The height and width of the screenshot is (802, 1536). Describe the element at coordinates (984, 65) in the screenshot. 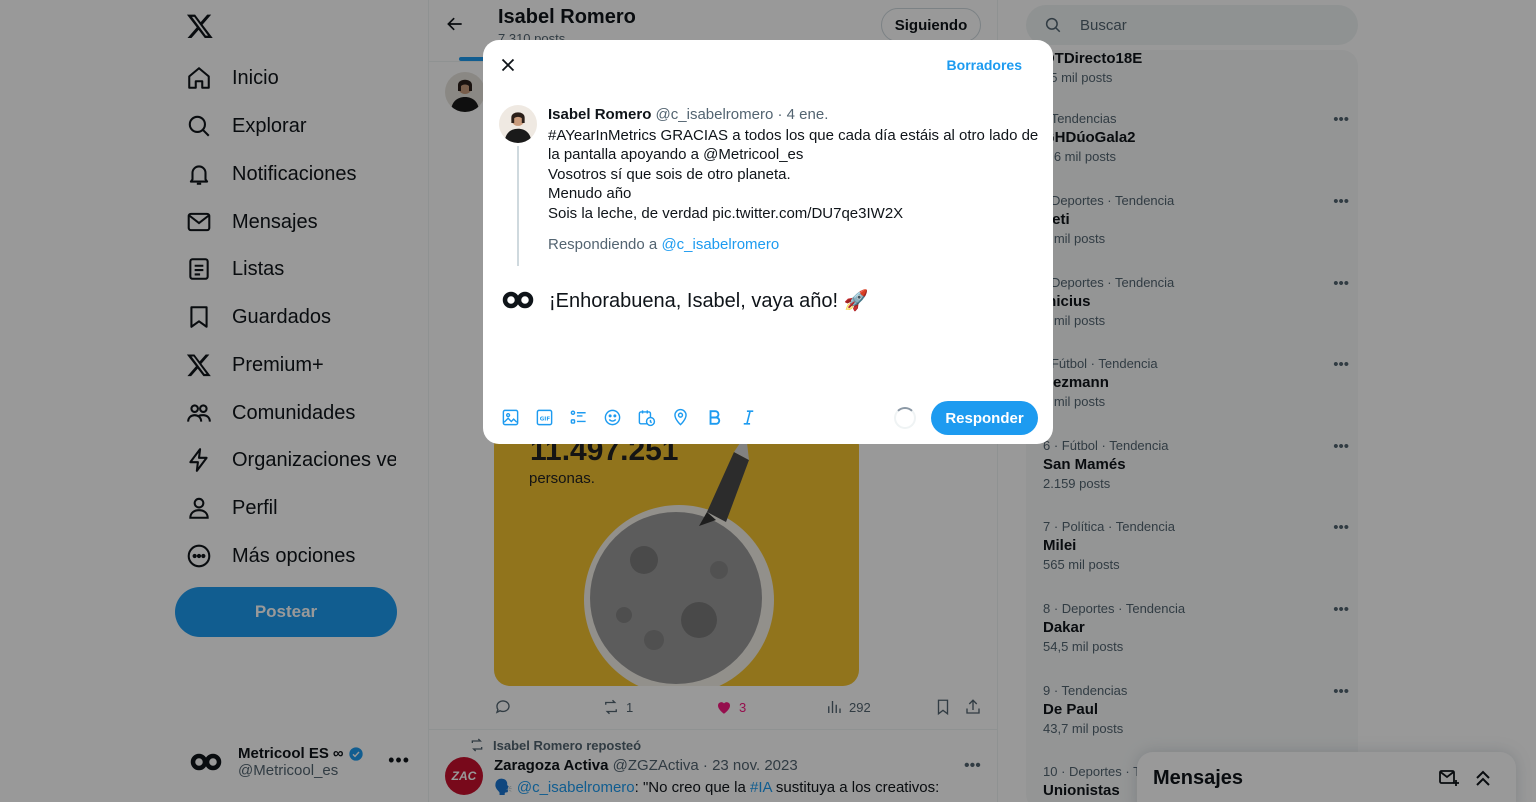

I see `drafts-button: Borradores` at that location.